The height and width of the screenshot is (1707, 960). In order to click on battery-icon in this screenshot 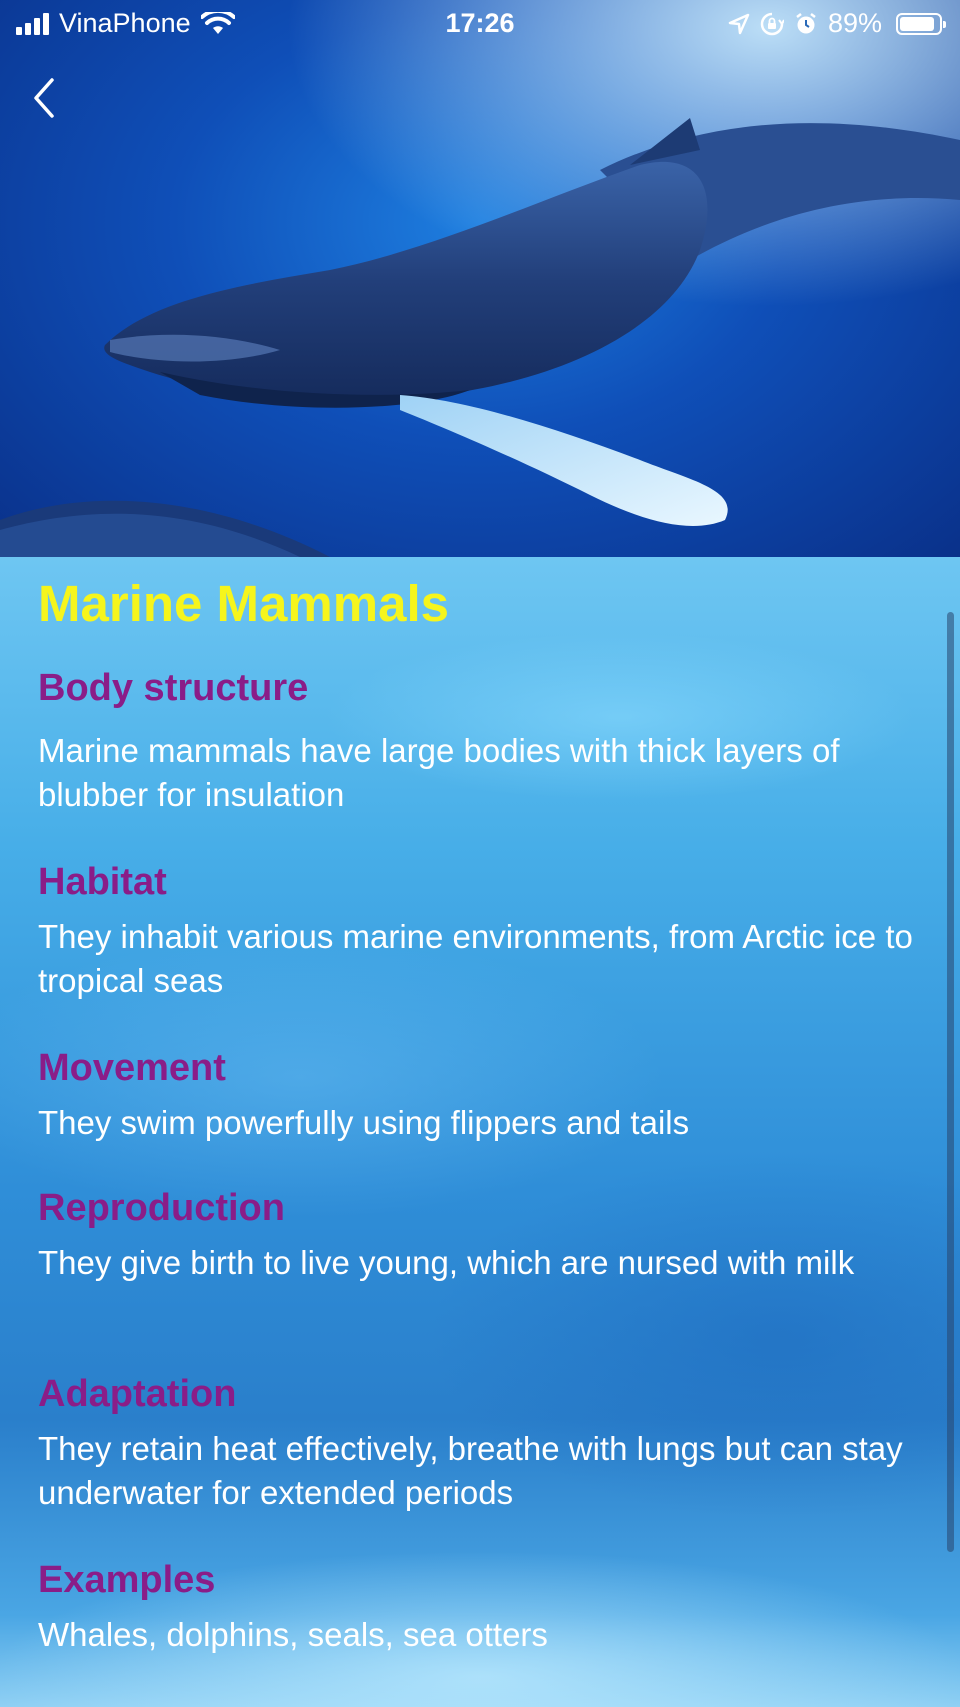, I will do `click(921, 23)`.